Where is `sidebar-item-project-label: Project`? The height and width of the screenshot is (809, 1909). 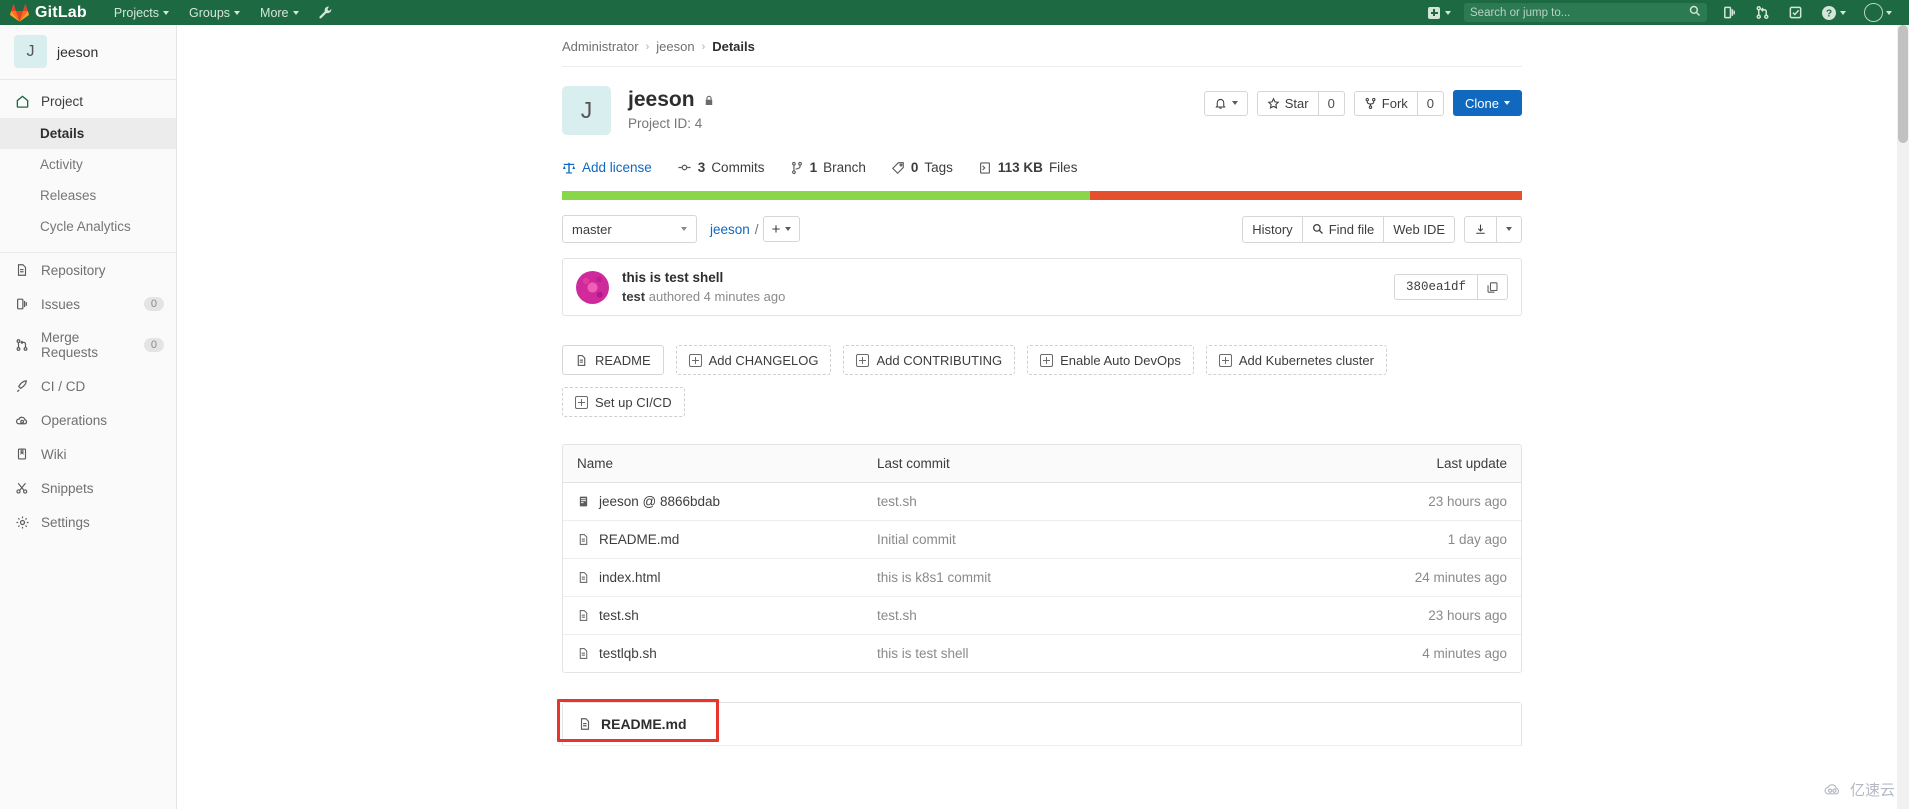
sidebar-item-project-label: Project is located at coordinates (62, 101).